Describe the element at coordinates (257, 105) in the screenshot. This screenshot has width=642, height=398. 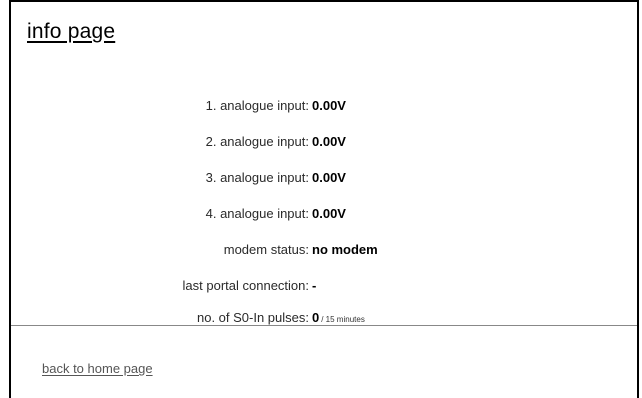
I see `info-label: 1. analogue input:` at that location.